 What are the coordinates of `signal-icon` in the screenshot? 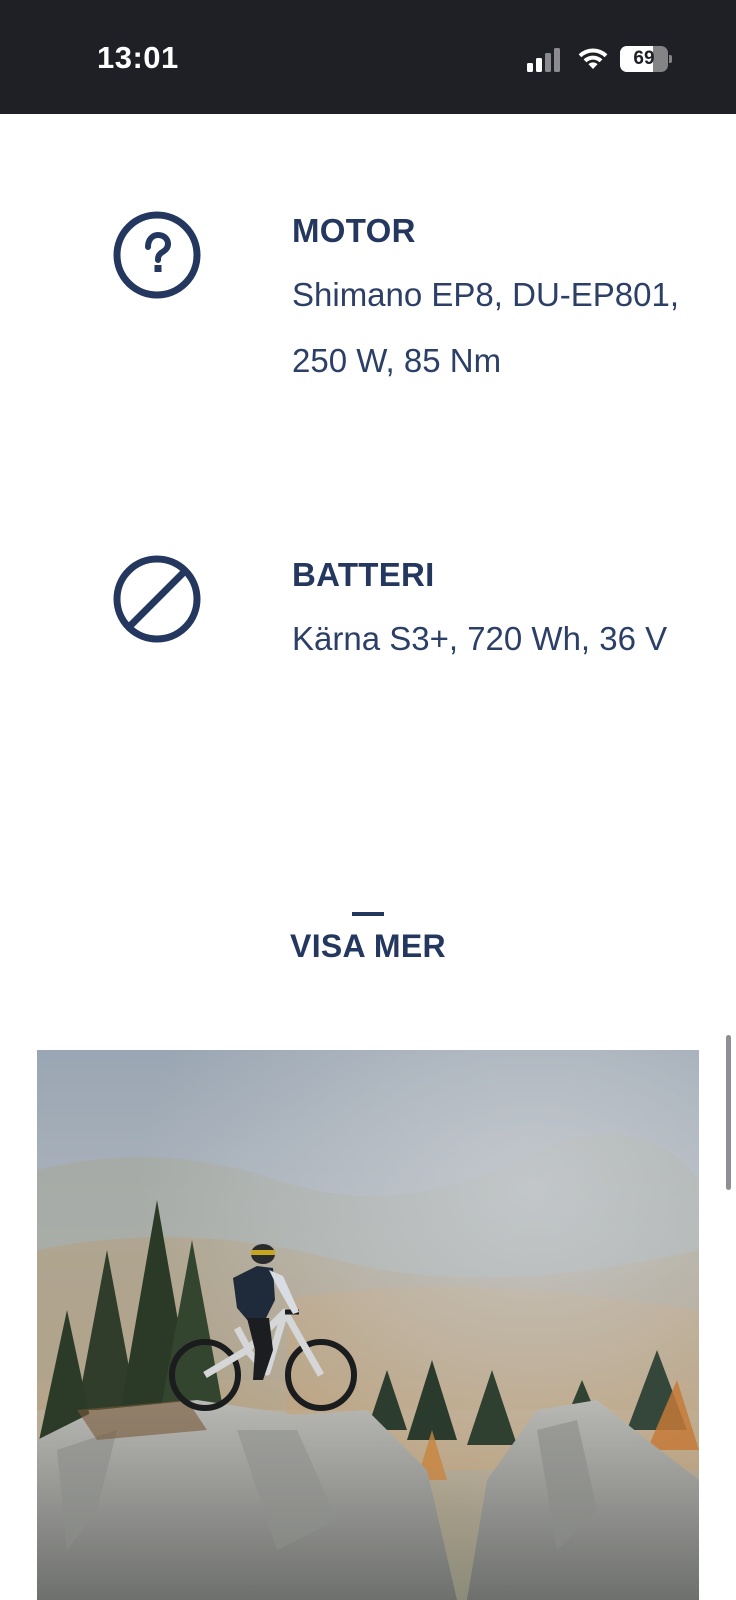 It's located at (543, 60).